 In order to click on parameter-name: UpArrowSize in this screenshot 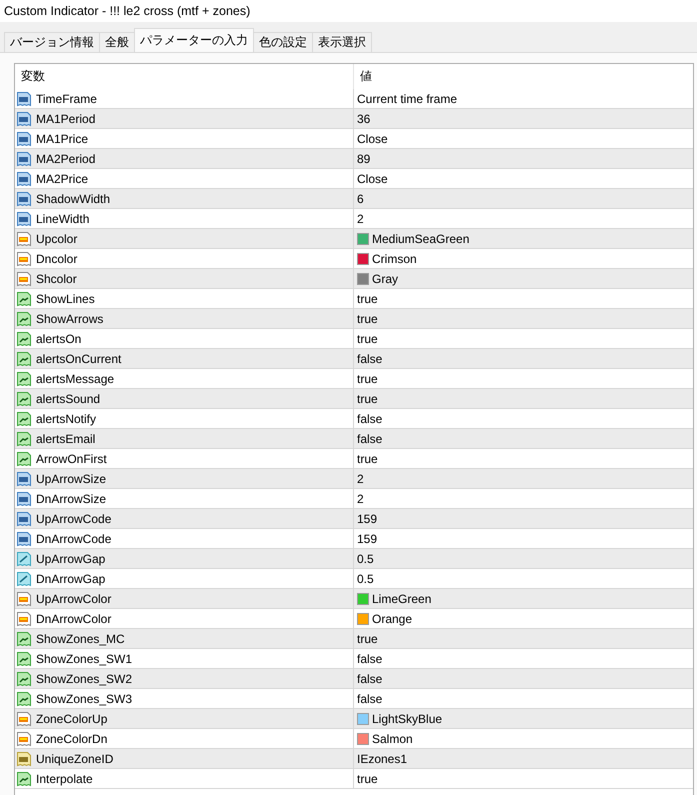, I will do `click(71, 479)`.